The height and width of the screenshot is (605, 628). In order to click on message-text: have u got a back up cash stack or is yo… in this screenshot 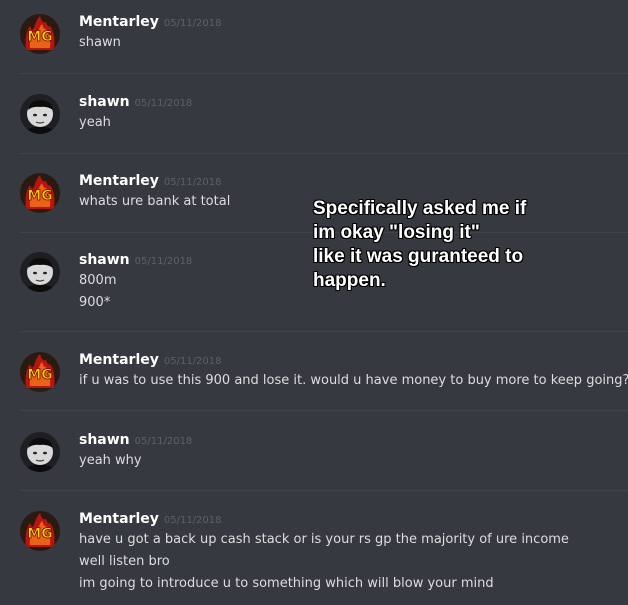, I will do `click(324, 539)`.